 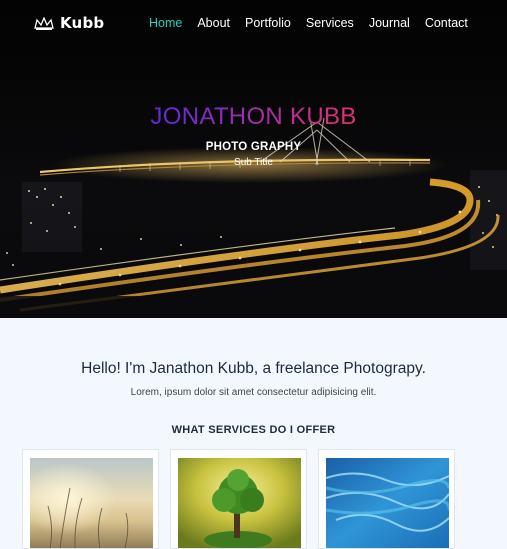 I want to click on hero-title: JONATHON KUBB, so click(x=253, y=116).